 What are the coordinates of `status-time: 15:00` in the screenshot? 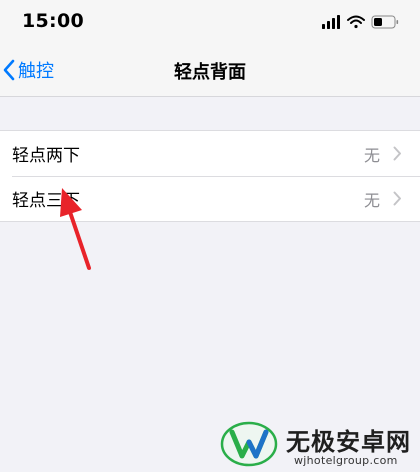 It's located at (53, 21).